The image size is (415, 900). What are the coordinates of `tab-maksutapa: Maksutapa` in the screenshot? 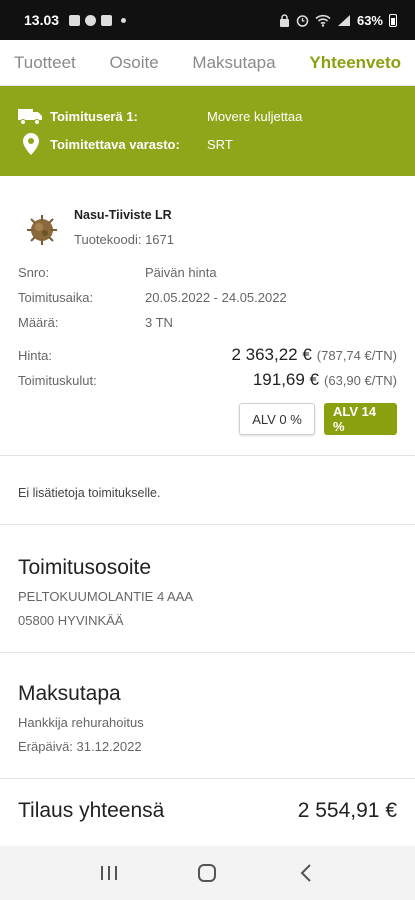 It's located at (233, 63).